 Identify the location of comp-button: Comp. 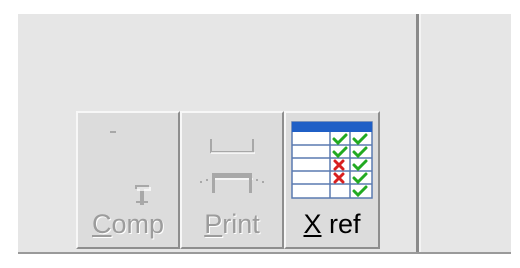
(128, 180).